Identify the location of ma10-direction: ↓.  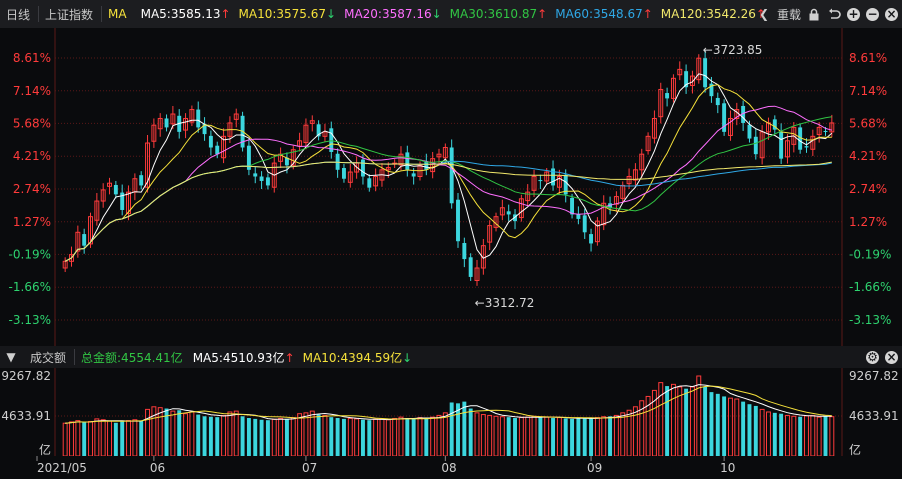
(331, 14).